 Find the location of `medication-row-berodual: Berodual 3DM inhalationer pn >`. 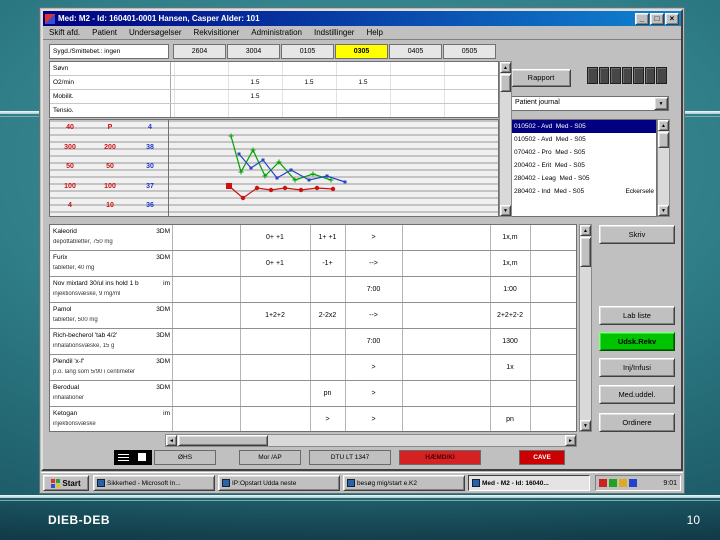

medication-row-berodual: Berodual 3DM inhalationer pn > is located at coordinates (313, 394).